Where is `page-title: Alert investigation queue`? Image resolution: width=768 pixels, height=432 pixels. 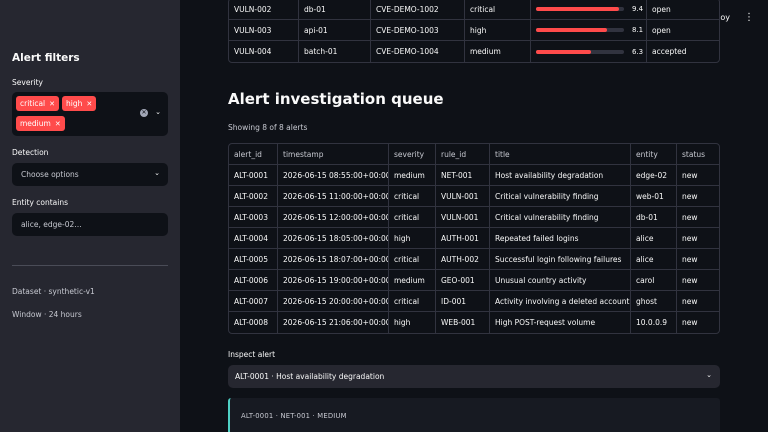
page-title: Alert investigation queue is located at coordinates (336, 99).